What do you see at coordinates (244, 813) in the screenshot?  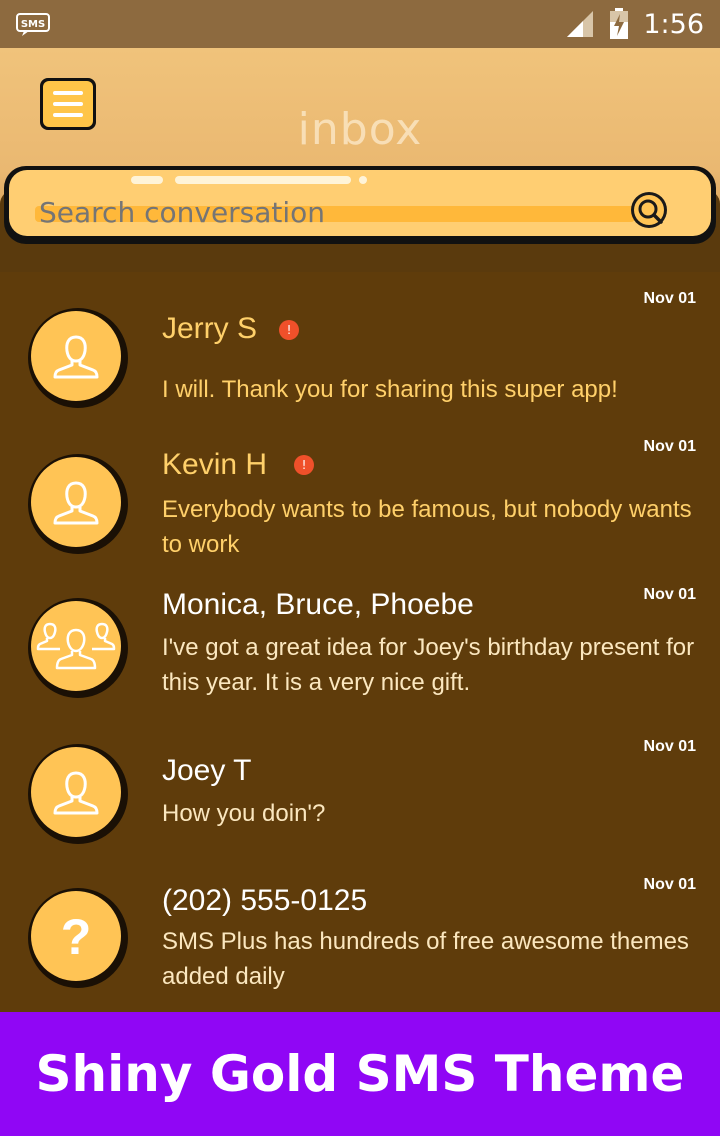 I see `message-snippet: How you doin'?` at bounding box center [244, 813].